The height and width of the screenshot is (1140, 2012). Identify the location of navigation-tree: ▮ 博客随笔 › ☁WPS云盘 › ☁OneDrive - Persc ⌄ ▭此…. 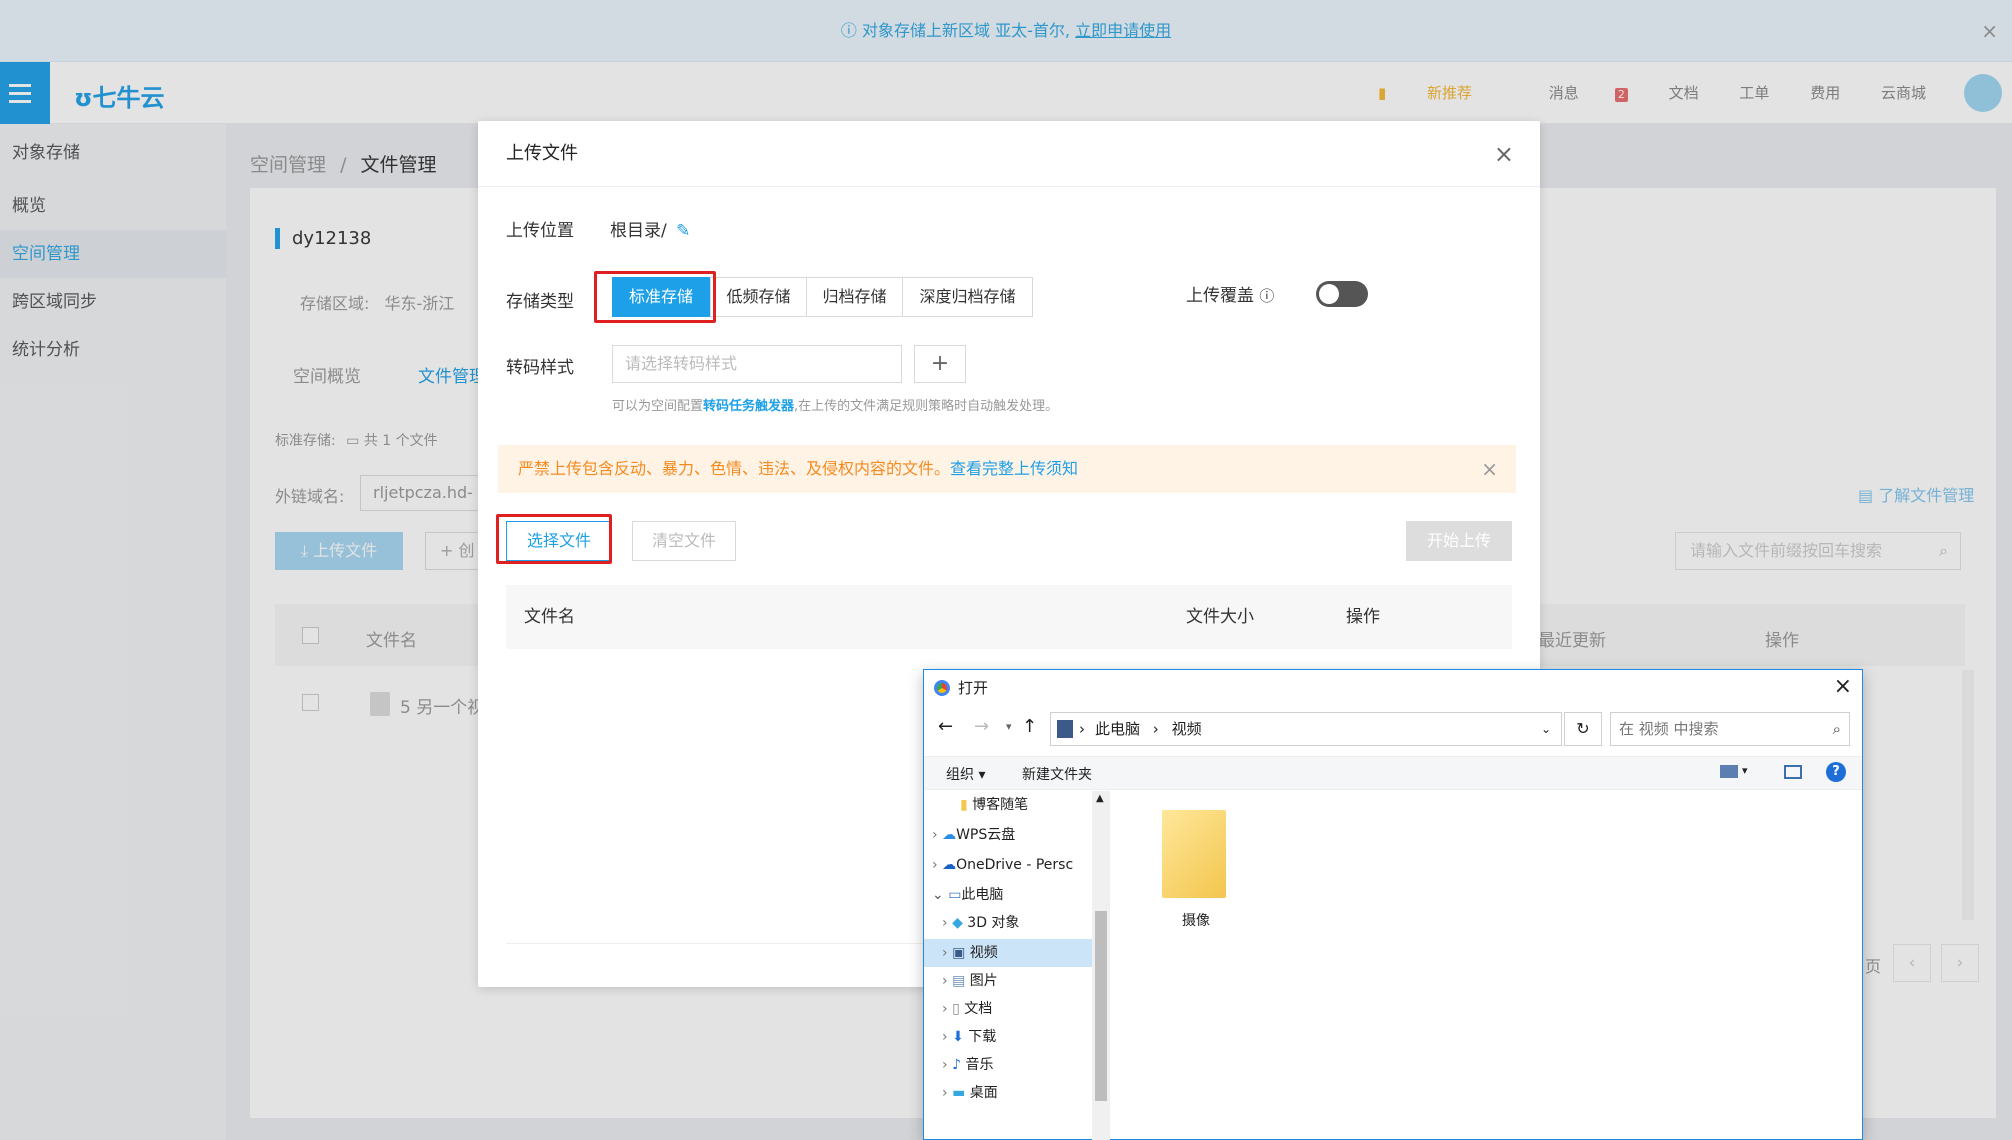
(1008, 965).